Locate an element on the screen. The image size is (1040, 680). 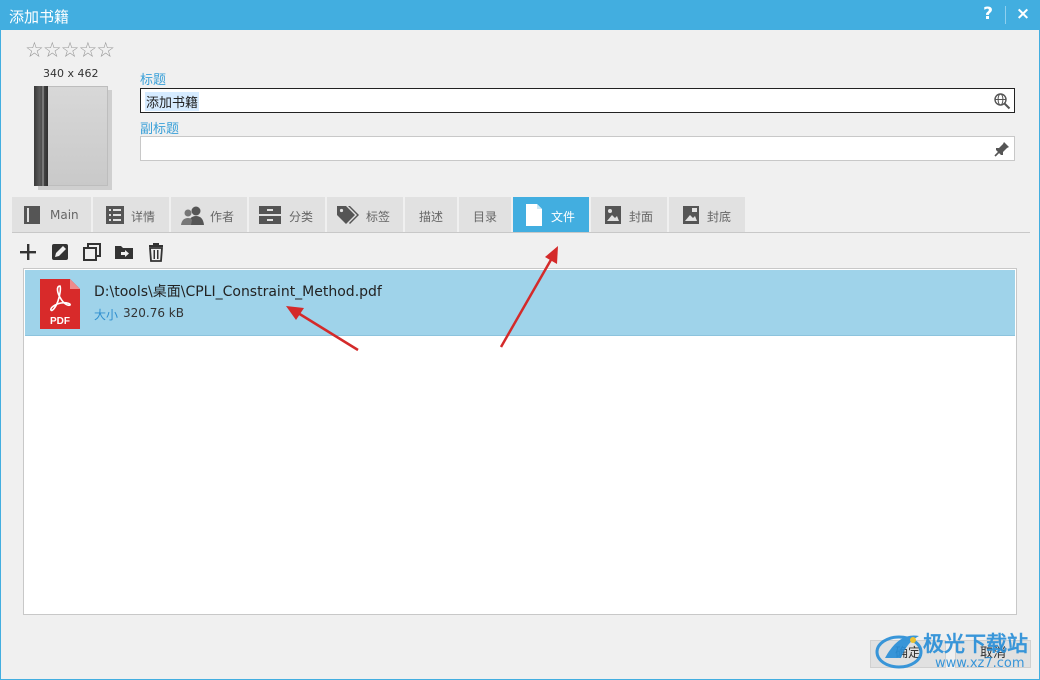
tab-tags: 标签 is located at coordinates (365, 215).